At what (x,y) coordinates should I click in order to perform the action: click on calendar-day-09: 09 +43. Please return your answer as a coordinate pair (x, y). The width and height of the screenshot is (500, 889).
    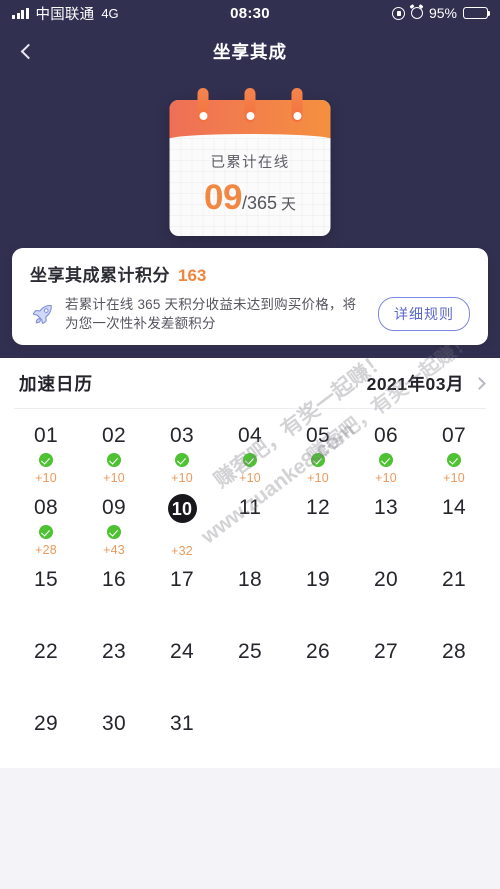
    Looking at the image, I should click on (114, 523).